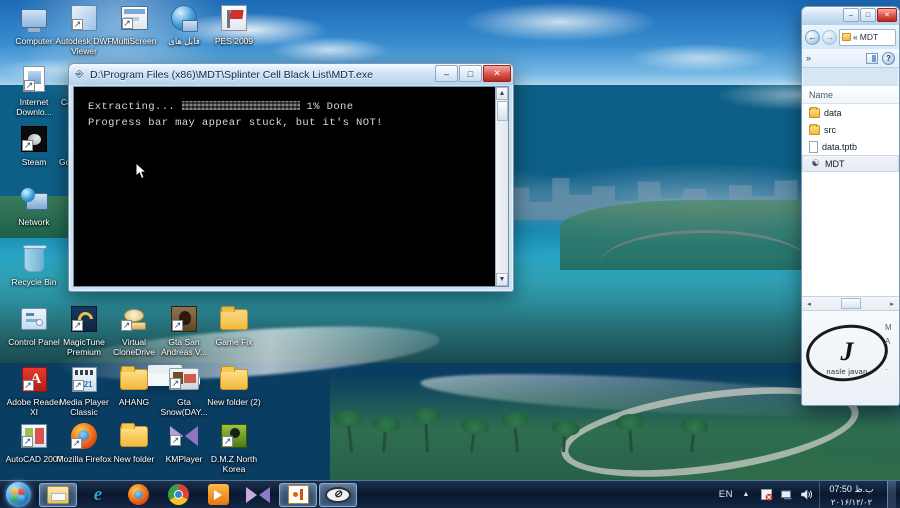 The height and width of the screenshot is (508, 900). What do you see at coordinates (184, 436) in the screenshot?
I see `kmplayer-icon: ↗` at bounding box center [184, 436].